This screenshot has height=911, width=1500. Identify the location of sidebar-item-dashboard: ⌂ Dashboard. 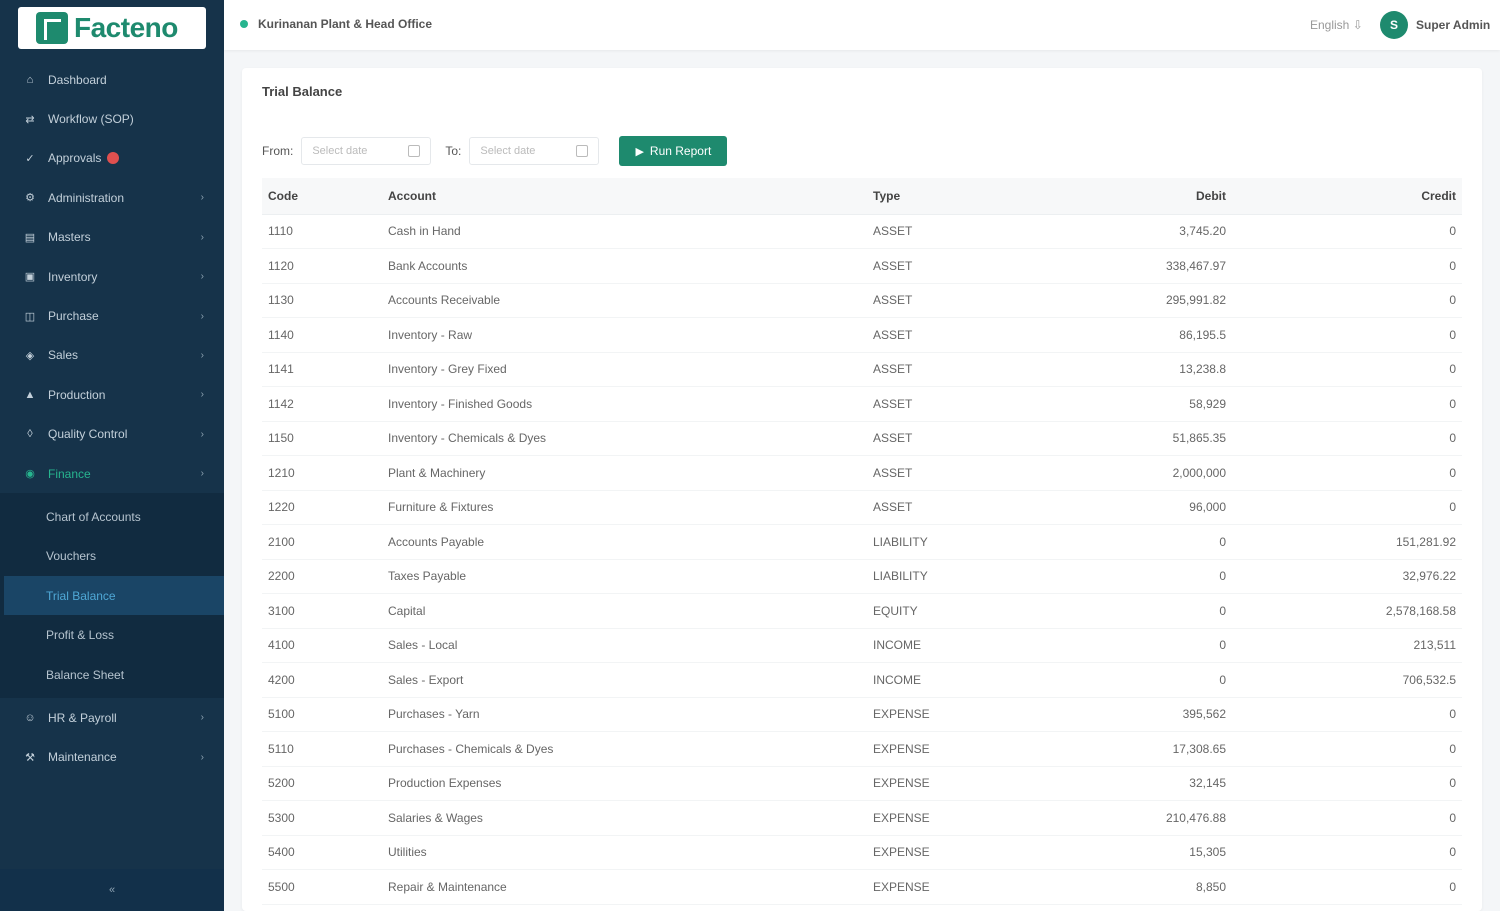
(112, 79).